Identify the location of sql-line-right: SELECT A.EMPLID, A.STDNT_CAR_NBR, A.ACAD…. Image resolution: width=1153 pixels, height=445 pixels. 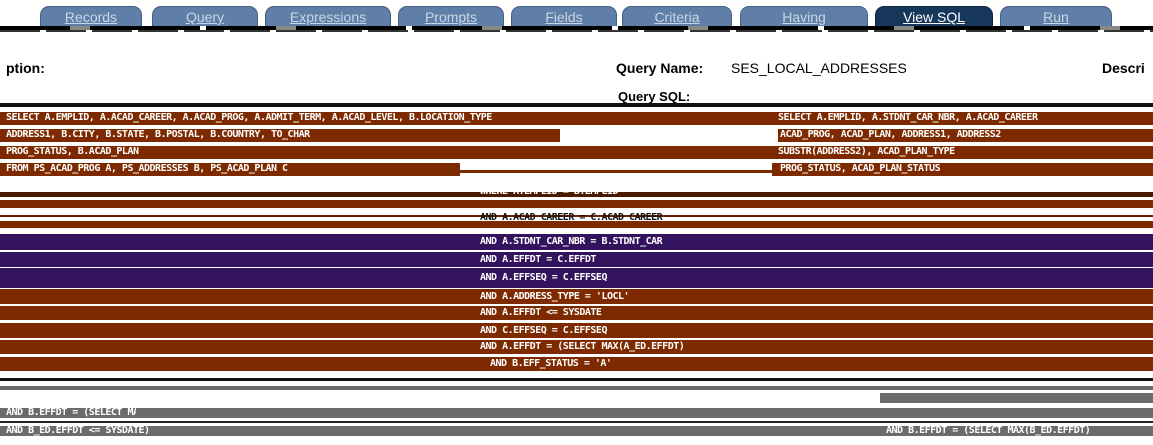
(908, 117).